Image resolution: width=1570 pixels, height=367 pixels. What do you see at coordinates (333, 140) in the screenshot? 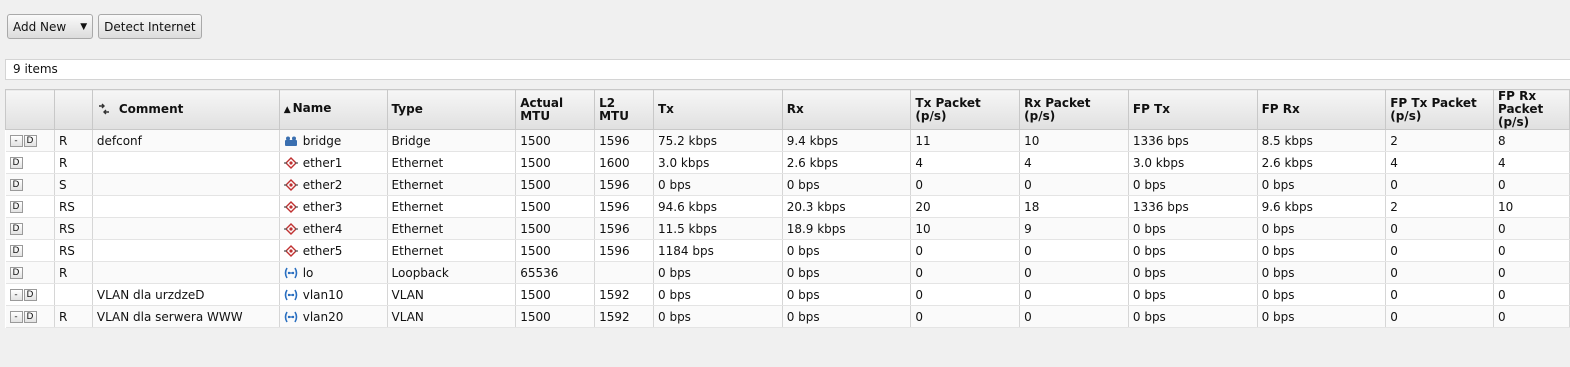
I see `cell-name: bridge` at bounding box center [333, 140].